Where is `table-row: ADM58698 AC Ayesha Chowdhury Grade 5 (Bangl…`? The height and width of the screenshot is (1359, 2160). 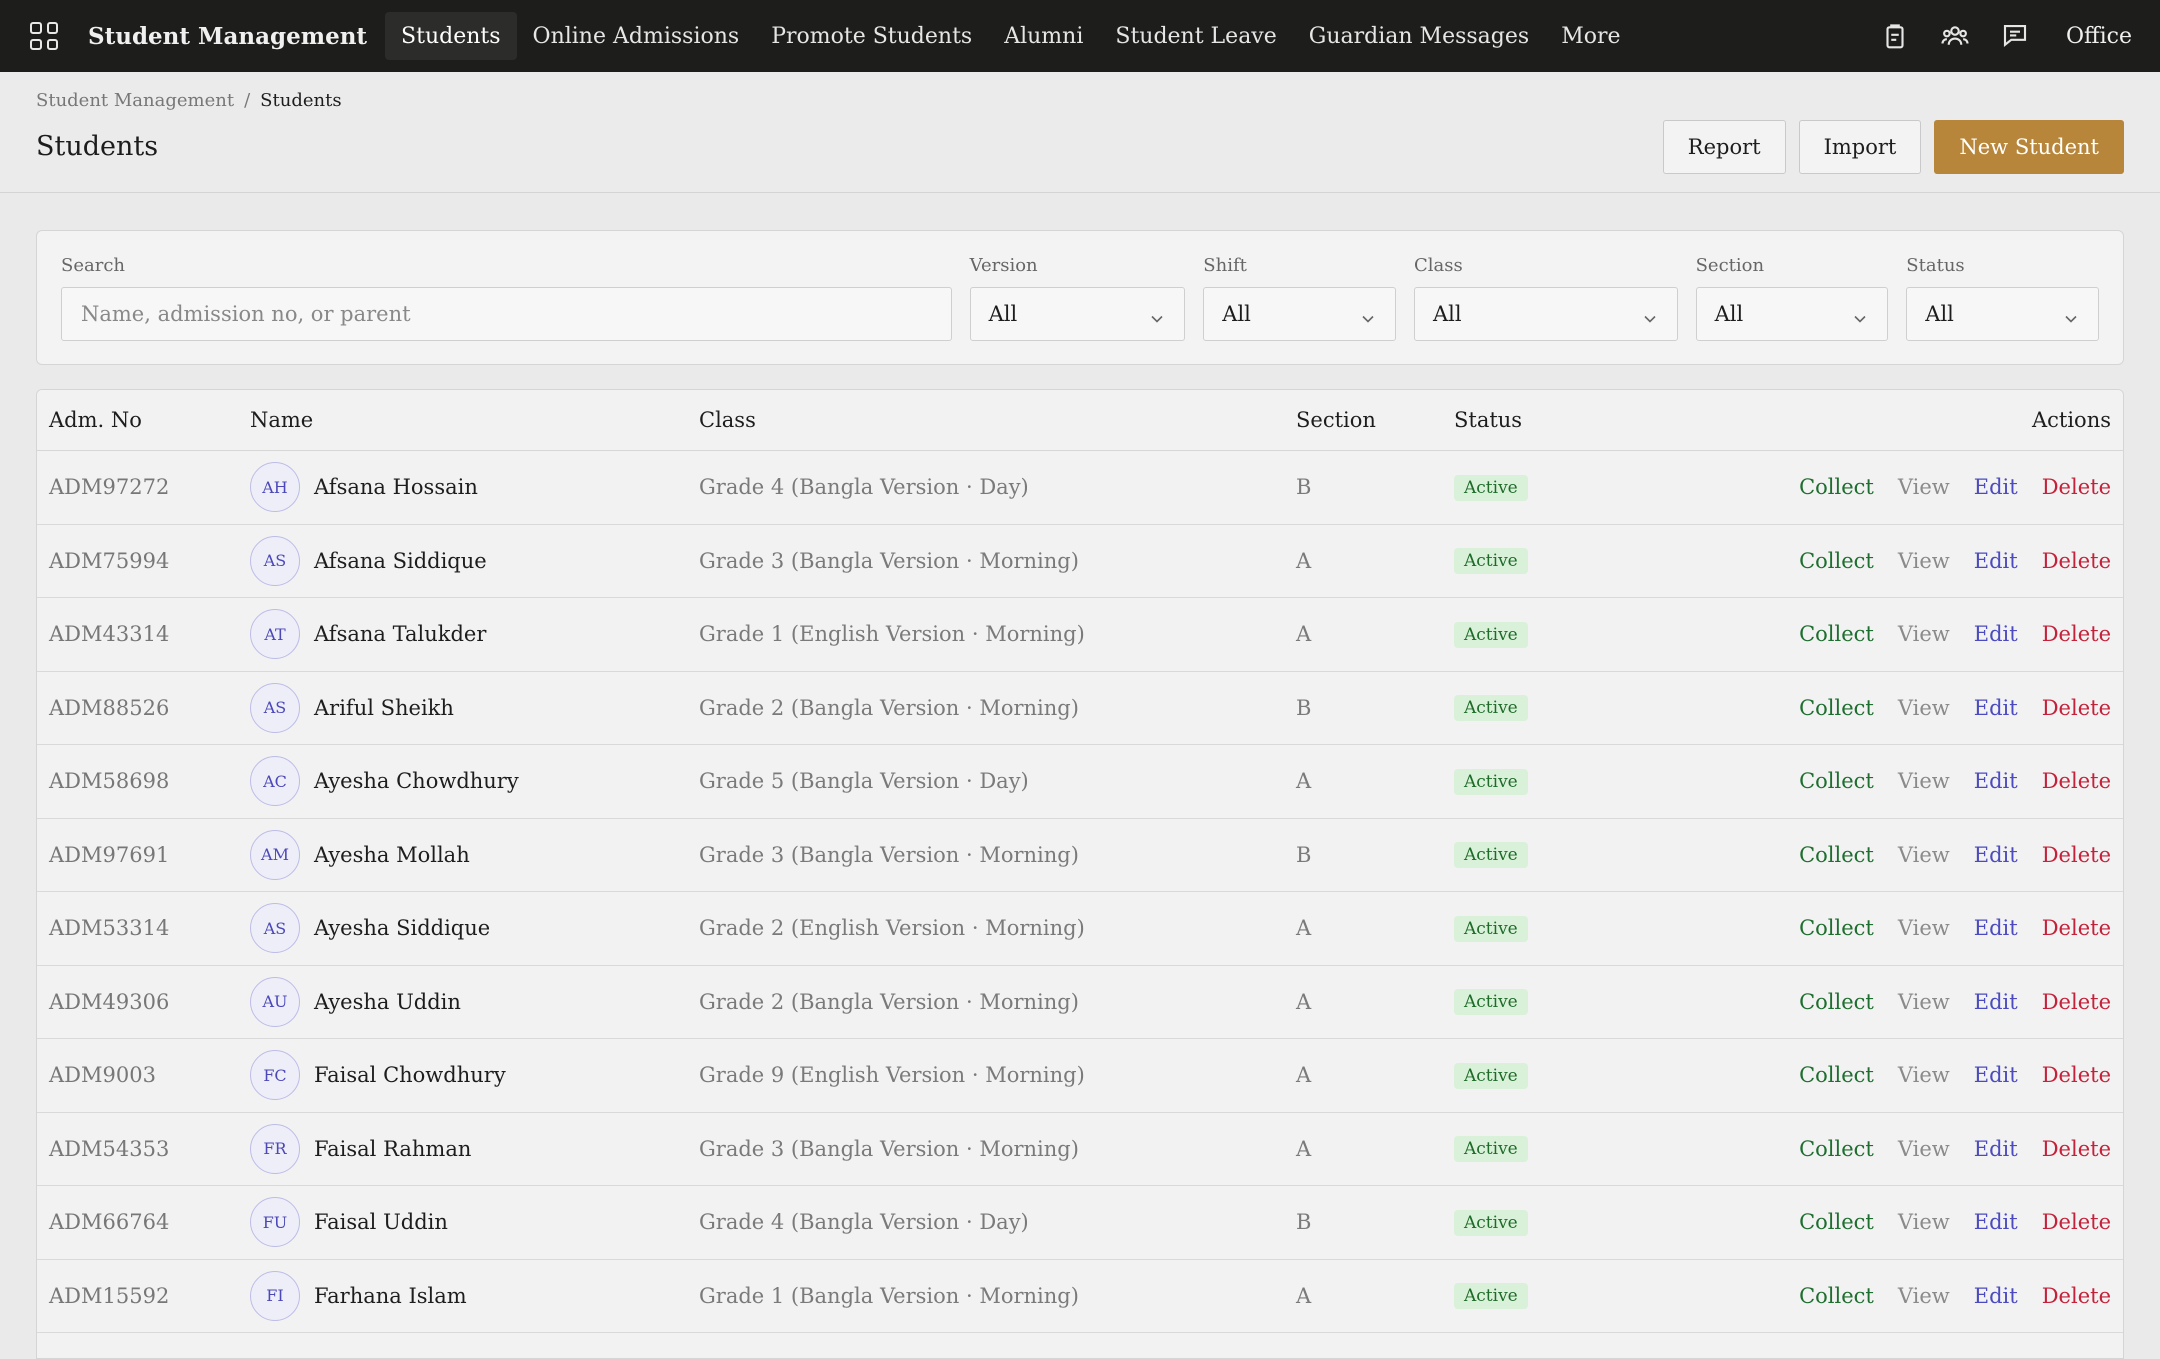 table-row: ADM58698 AC Ayesha Chowdhury Grade 5 (Bangl… is located at coordinates (1080, 782).